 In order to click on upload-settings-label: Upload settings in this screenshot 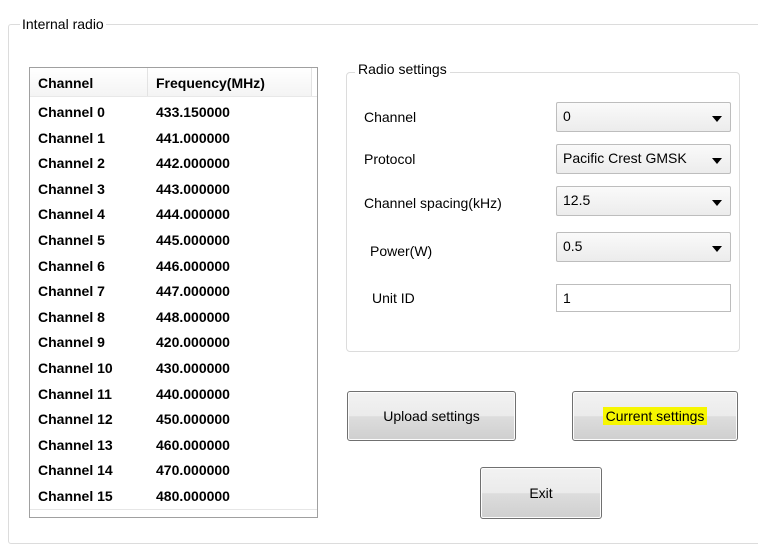, I will do `click(431, 416)`.